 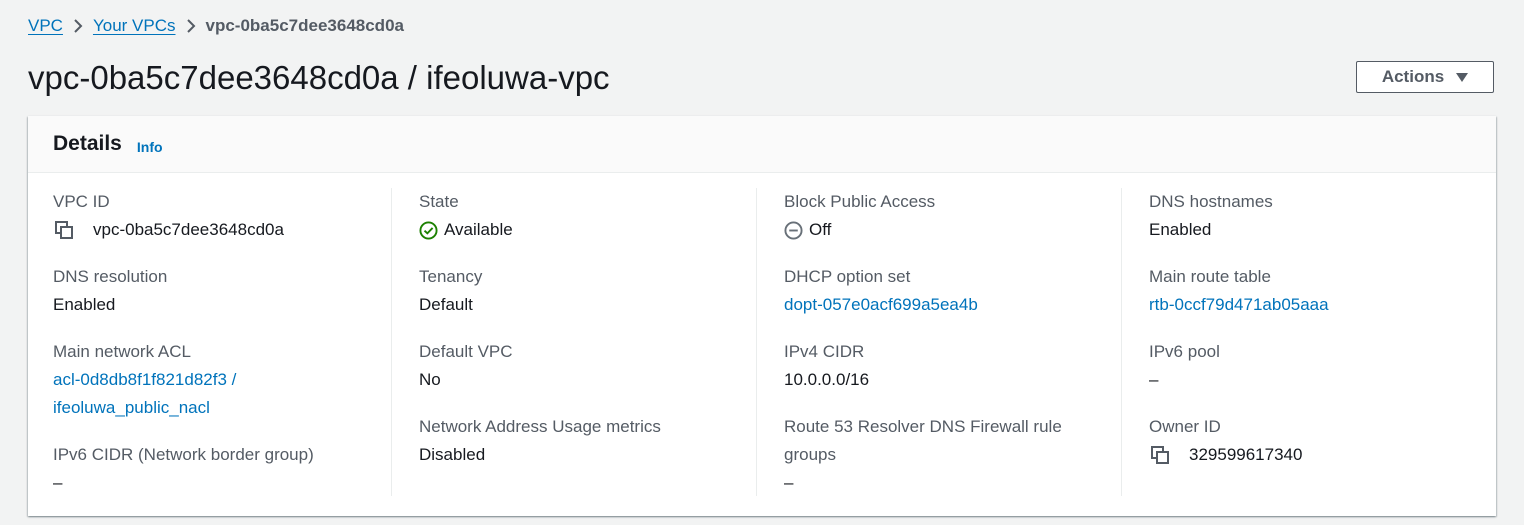 I want to click on breadcrumb-current: vpc-0ba5c7dee3648cd0a, so click(x=304, y=25).